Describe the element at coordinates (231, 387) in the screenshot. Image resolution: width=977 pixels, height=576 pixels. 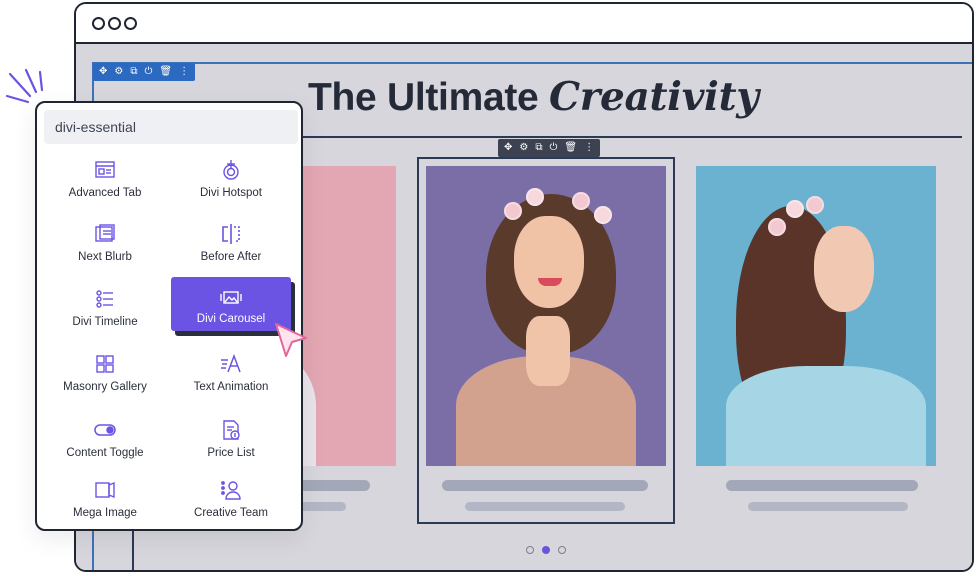
I see `module-label: Text Animation` at that location.